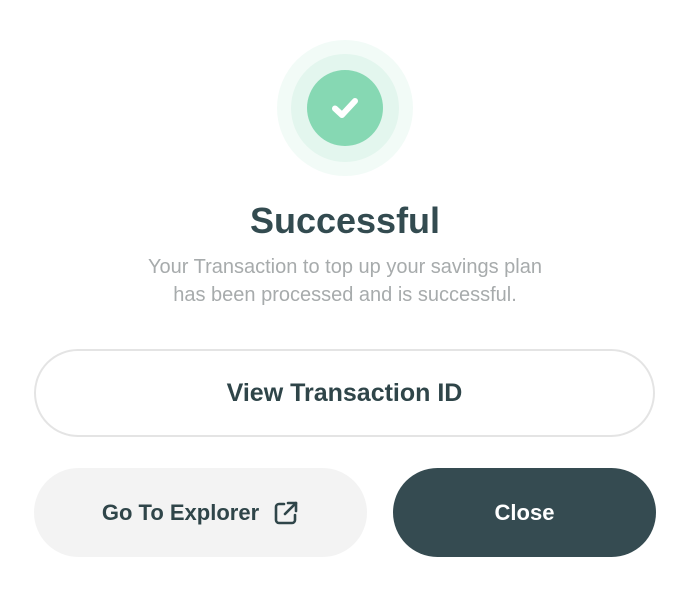 The width and height of the screenshot is (690, 599). I want to click on go-to-explorer-label: Go To Explorer, so click(180, 512).